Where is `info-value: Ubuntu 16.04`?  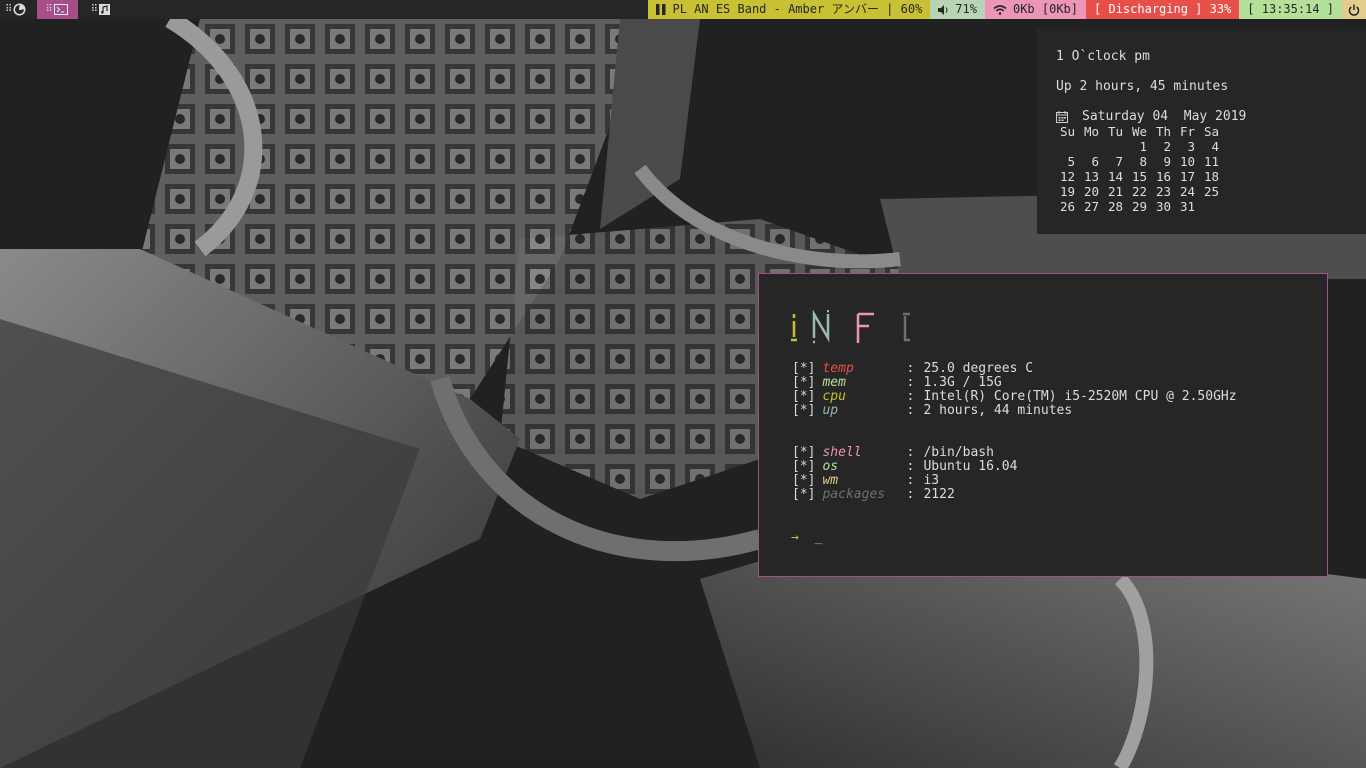 info-value: Ubuntu 16.04 is located at coordinates (970, 466).